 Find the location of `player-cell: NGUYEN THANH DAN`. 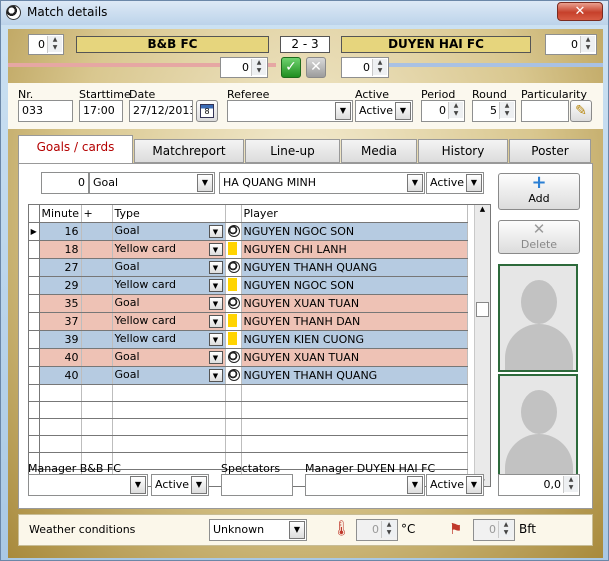

player-cell: NGUYEN THANH DAN is located at coordinates (354, 321).